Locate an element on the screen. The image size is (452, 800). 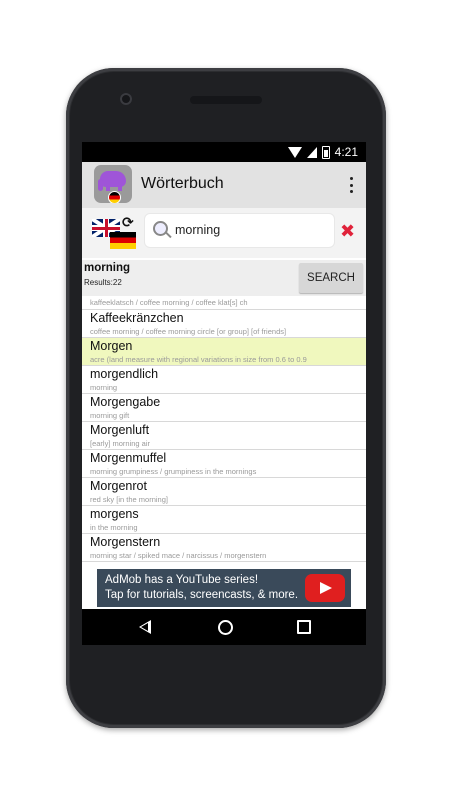
entry-word: Morgen is located at coordinates (111, 346).